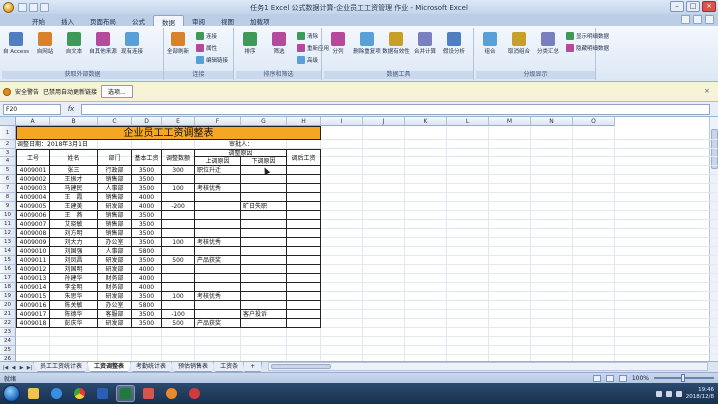 The image size is (718, 404). What do you see at coordinates (198, 20) in the screenshot?
I see `tab-5: 审阅` at bounding box center [198, 20].